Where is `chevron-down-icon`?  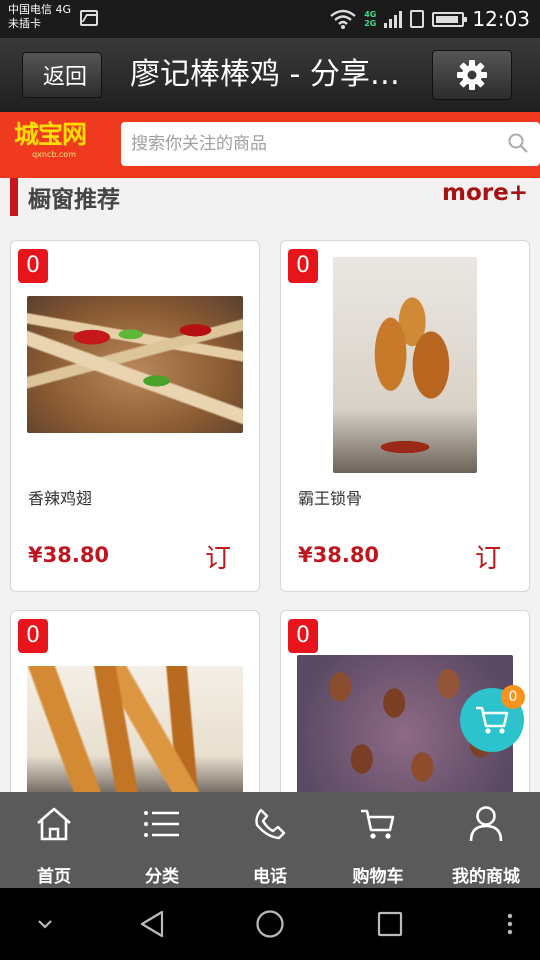
chevron-down-icon is located at coordinates (45, 924).